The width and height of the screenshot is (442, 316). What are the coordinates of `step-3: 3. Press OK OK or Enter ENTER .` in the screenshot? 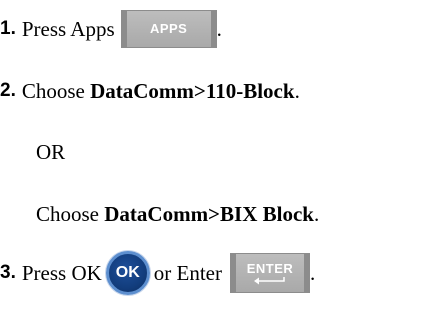 It's located at (157, 273).